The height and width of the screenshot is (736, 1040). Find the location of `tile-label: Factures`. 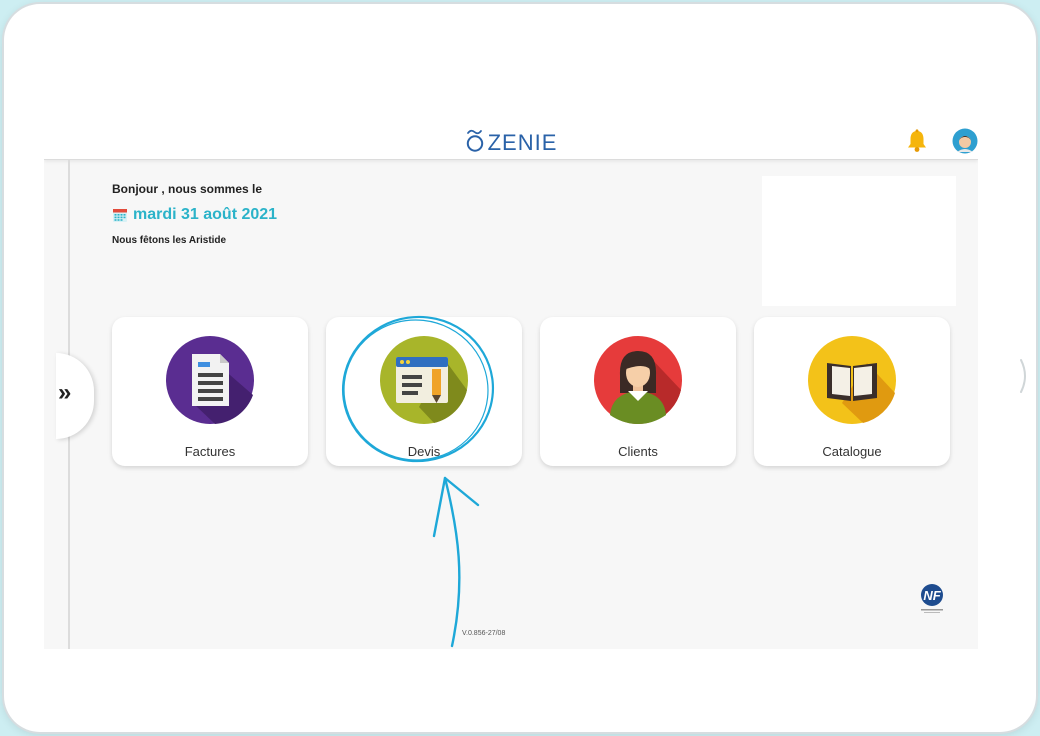

tile-label: Factures is located at coordinates (210, 451).